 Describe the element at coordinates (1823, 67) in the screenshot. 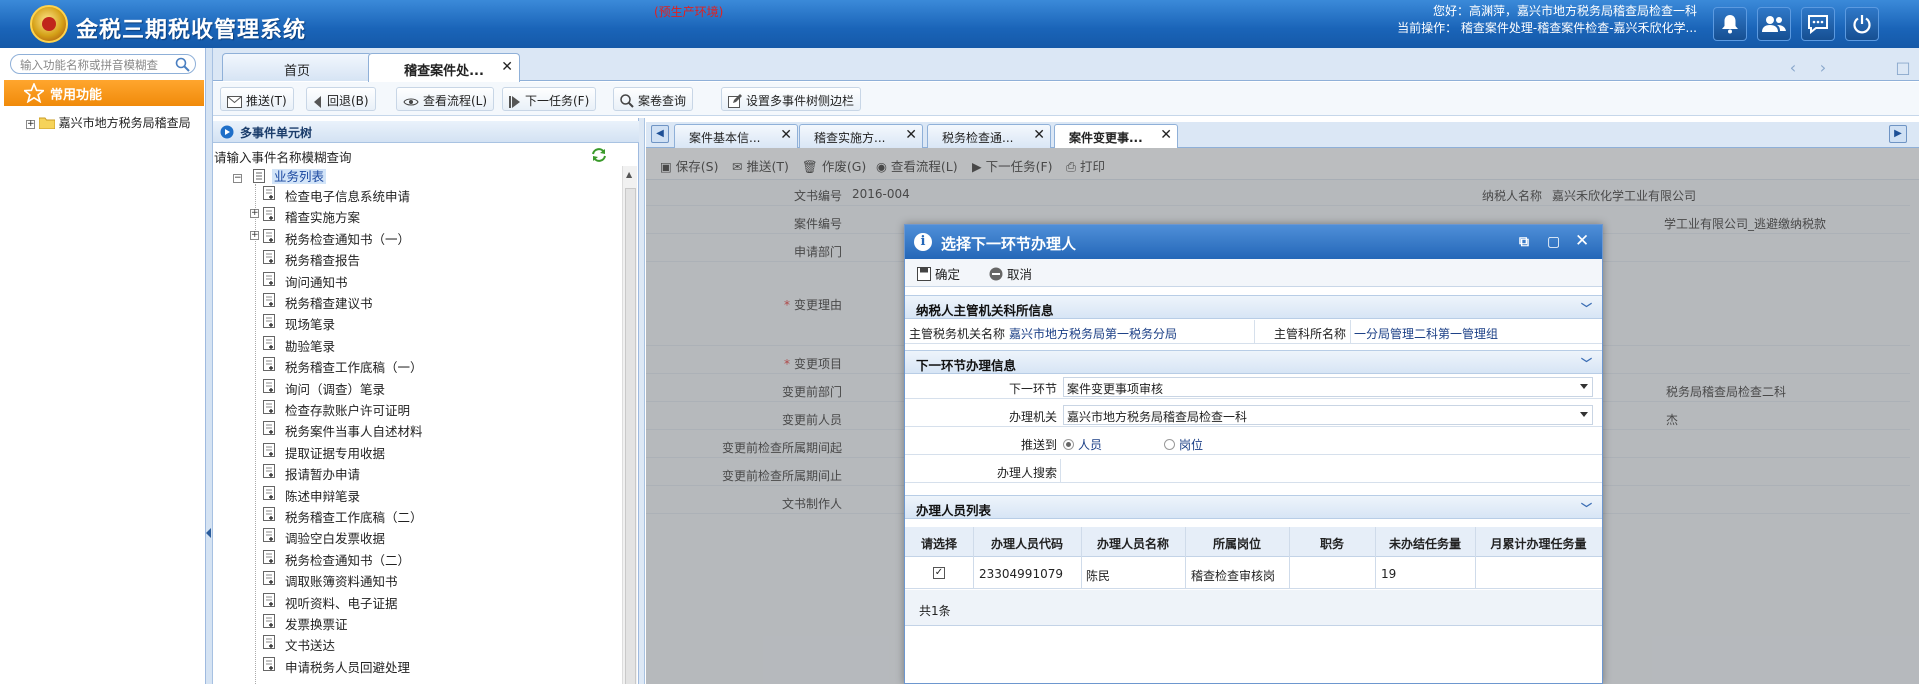

I see `tab-scroll-right-icon: ›` at that location.